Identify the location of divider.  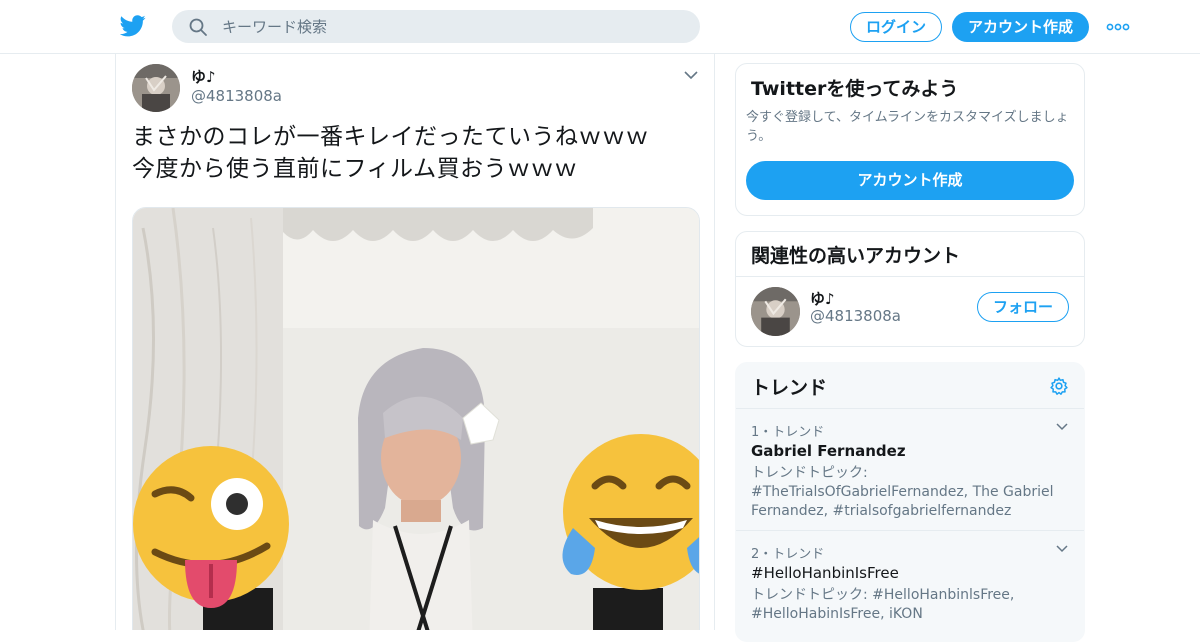
(910, 276).